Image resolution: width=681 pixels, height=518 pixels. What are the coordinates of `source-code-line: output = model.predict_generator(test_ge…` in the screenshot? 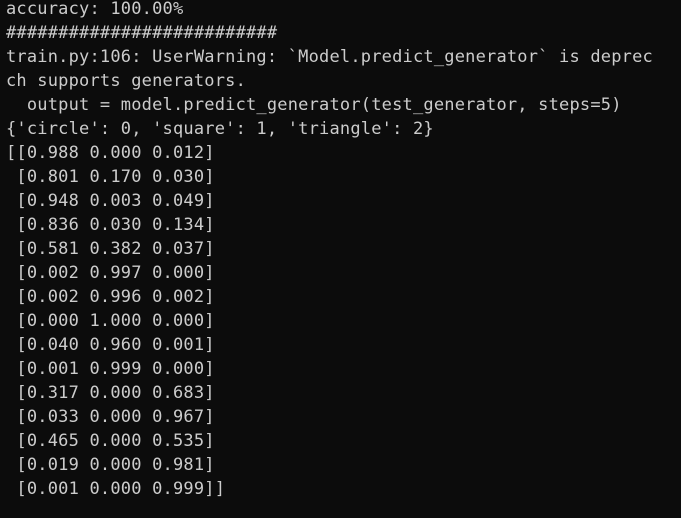 It's located at (314, 105).